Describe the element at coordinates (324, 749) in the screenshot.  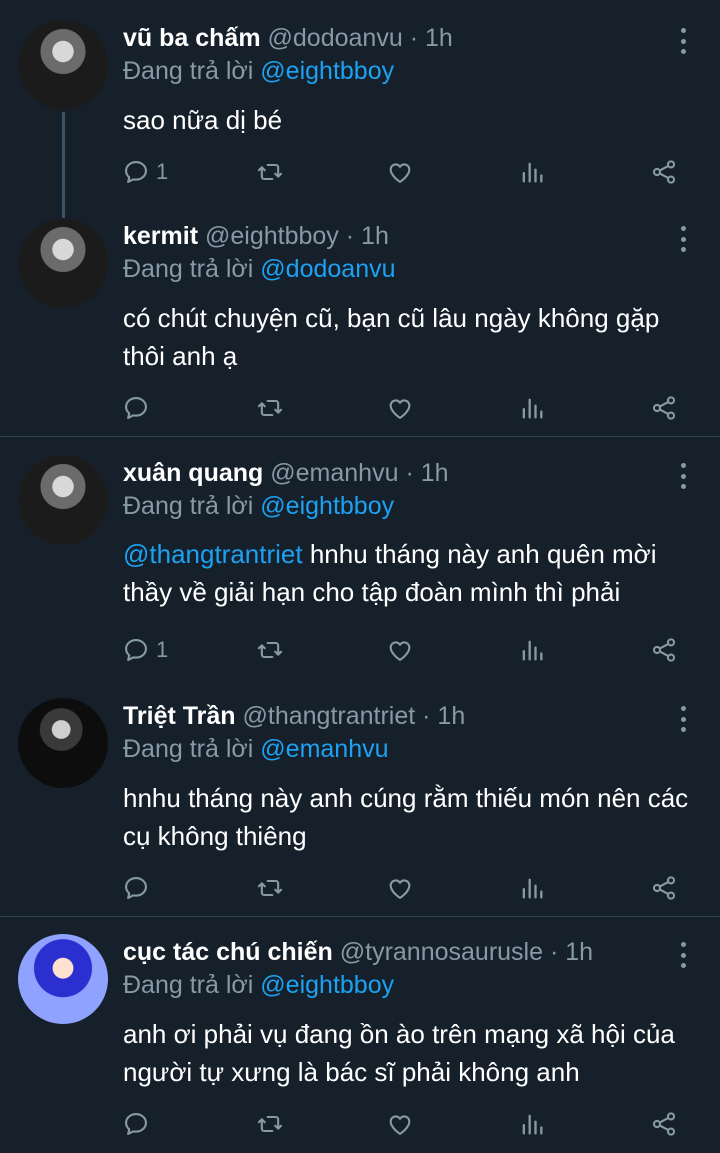
I see `reply-mention-link: @emanhvu` at that location.